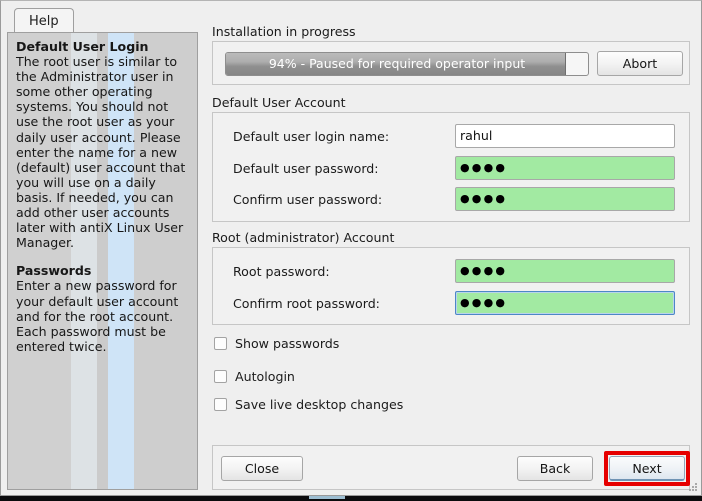 This screenshot has width=702, height=501. Describe the element at coordinates (220, 376) in the screenshot. I see `autologin-checkbox` at that location.